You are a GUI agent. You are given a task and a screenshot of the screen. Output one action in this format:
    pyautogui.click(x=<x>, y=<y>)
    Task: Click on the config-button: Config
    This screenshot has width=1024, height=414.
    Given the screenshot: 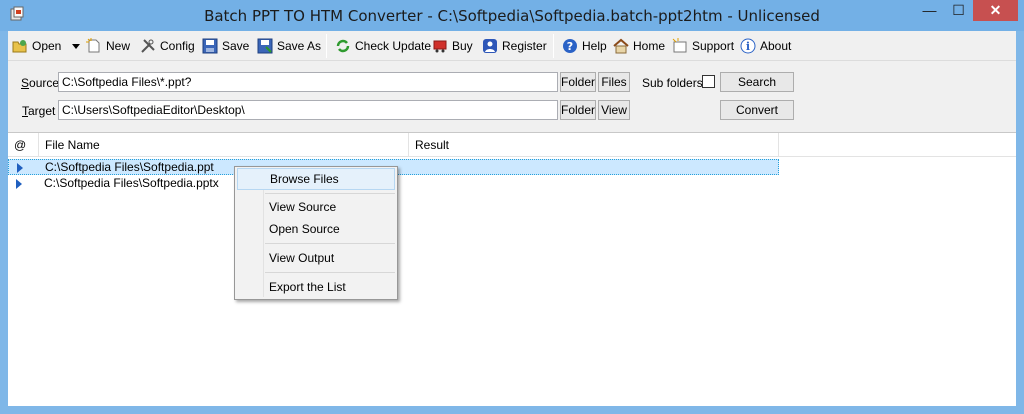 What is the action you would take?
    pyautogui.click(x=167, y=46)
    